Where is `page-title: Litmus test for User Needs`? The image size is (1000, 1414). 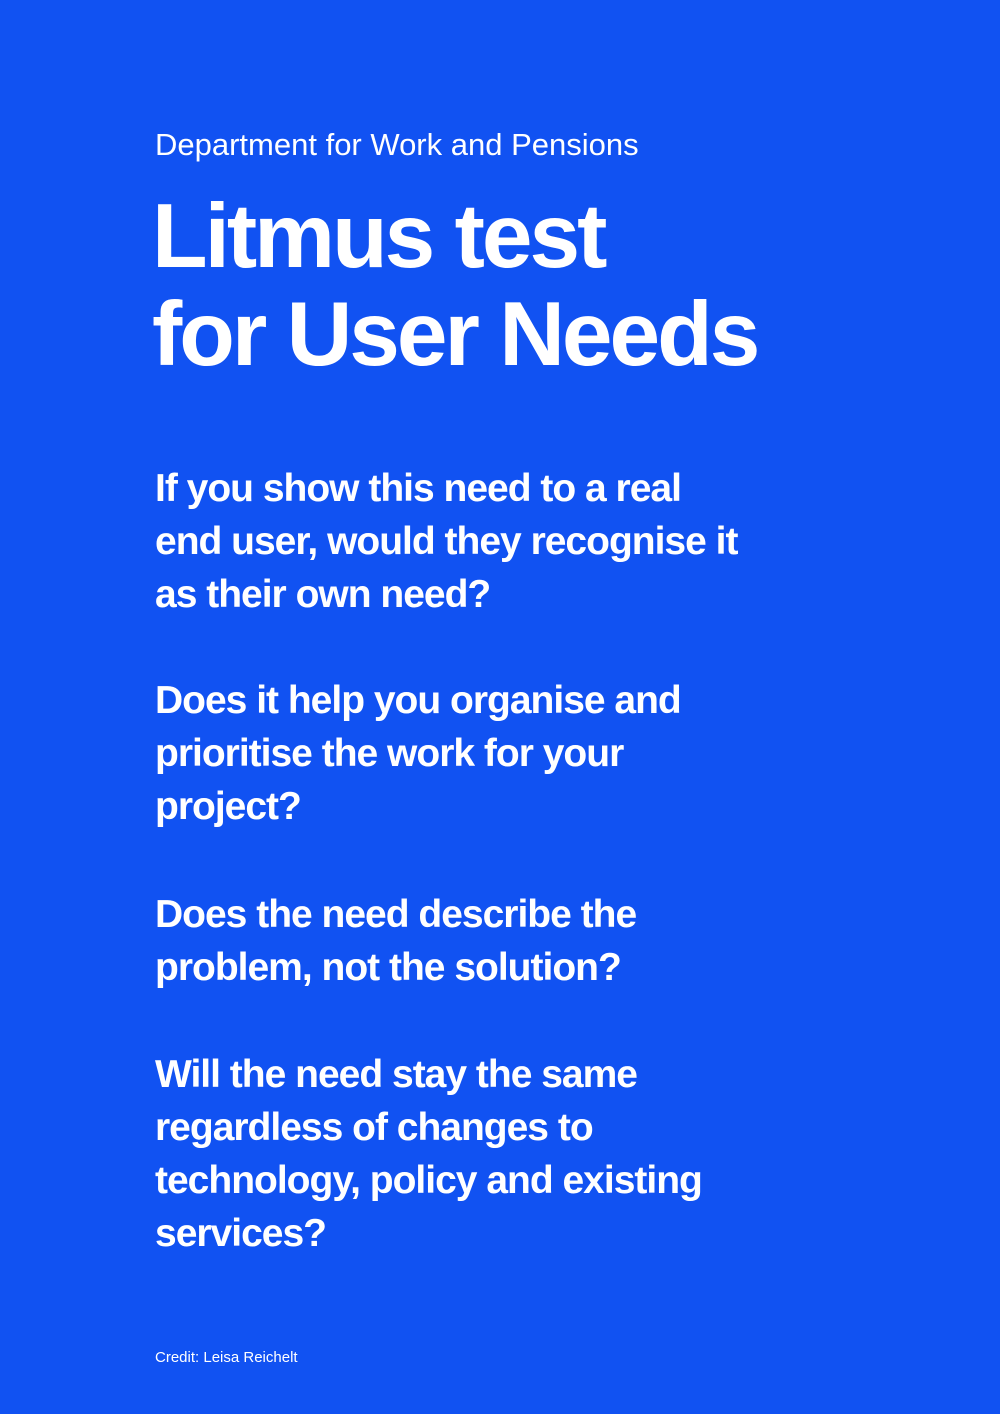 page-title: Litmus test for User Needs is located at coordinates (456, 285).